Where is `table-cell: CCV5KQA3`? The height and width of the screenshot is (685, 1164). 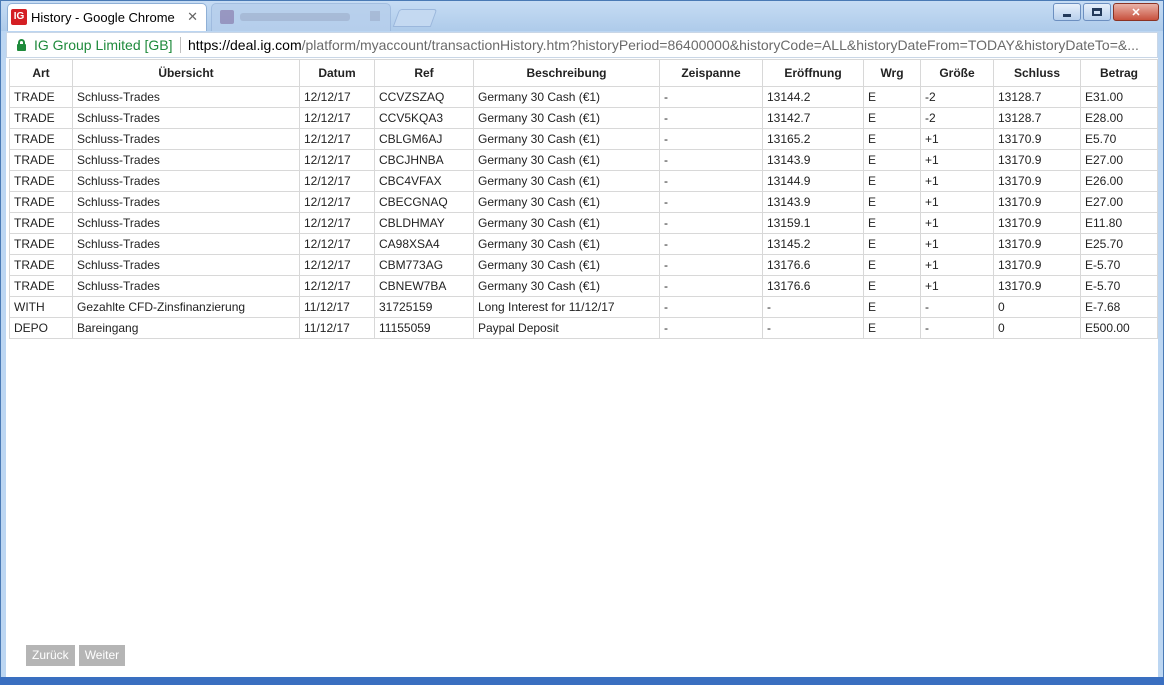 table-cell: CCV5KQA3 is located at coordinates (424, 118).